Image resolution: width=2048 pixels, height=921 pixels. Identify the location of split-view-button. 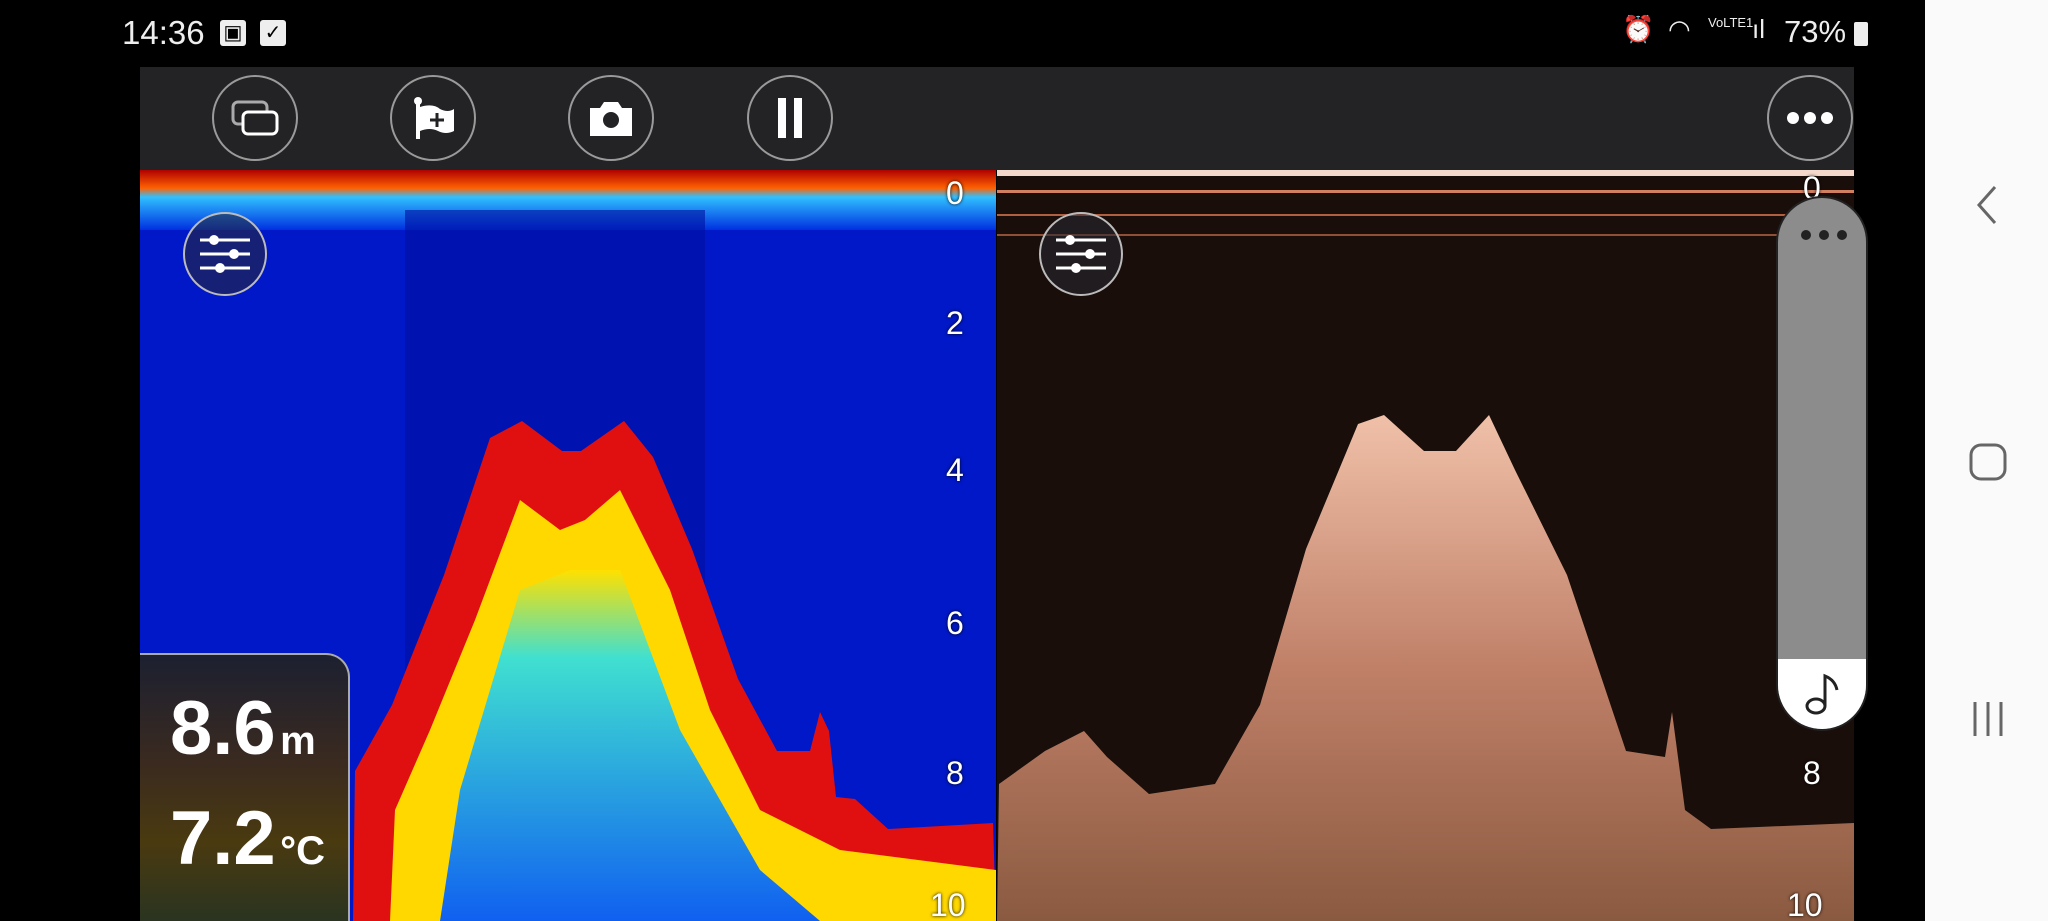
(255, 118).